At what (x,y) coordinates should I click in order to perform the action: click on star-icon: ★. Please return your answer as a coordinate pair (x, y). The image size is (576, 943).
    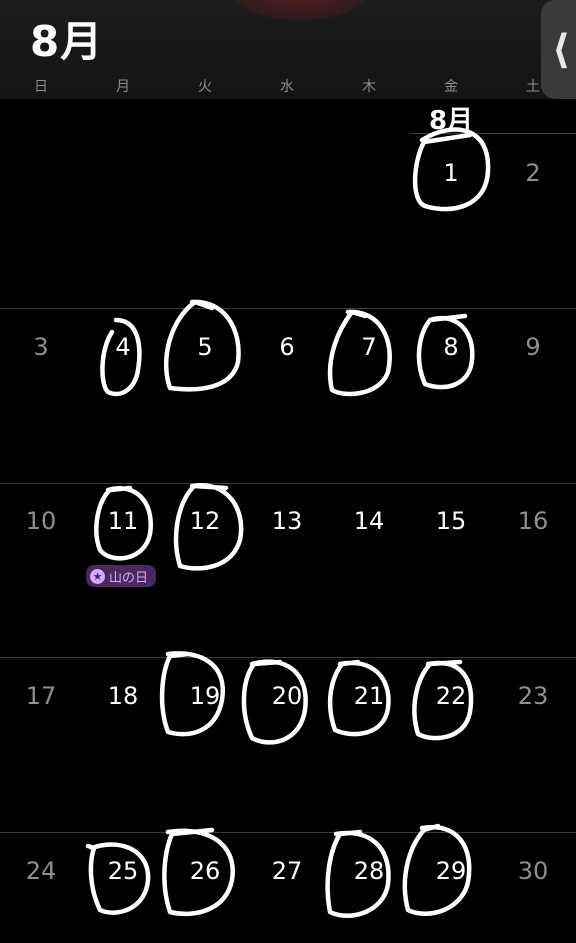
    Looking at the image, I should click on (97, 576).